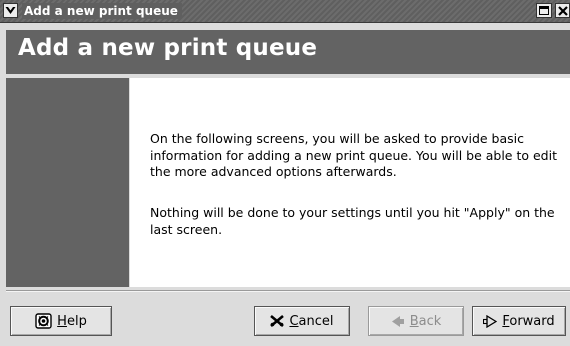 This screenshot has height=346, width=570. I want to click on page-title: Add a new print queue, so click(168, 48).